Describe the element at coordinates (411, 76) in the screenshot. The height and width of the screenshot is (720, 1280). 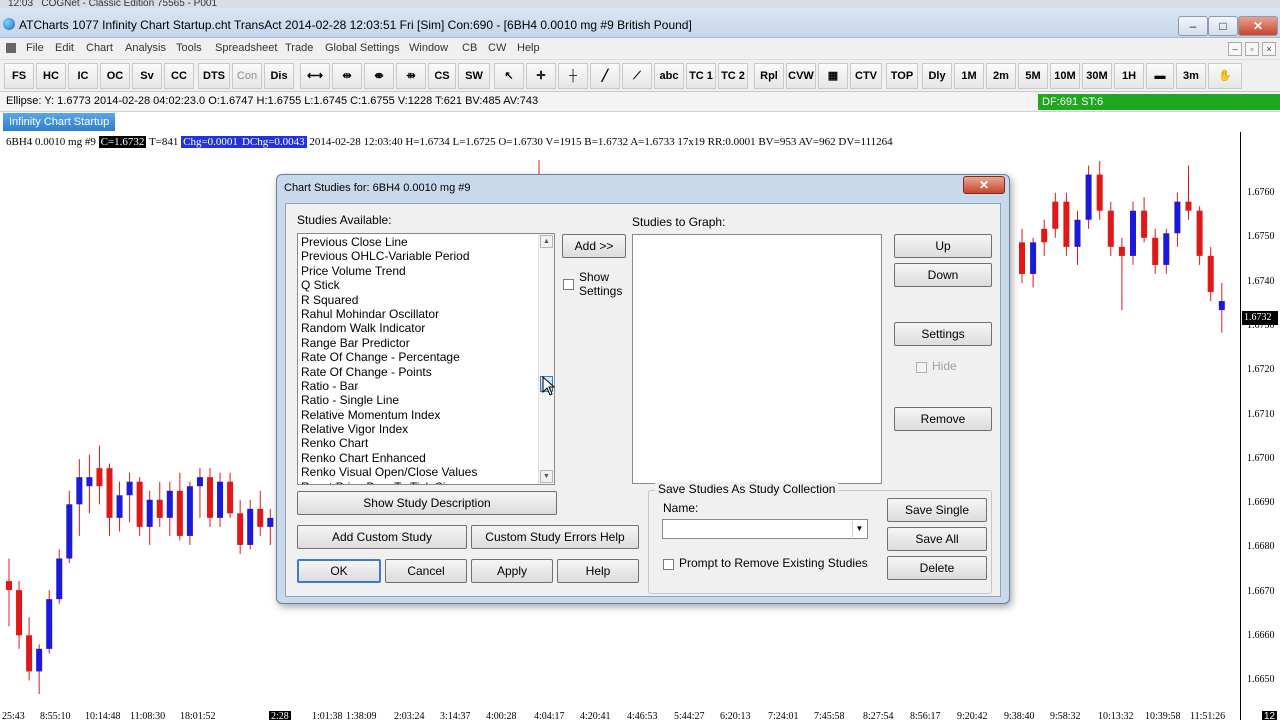
I see `toolbar-button-compress: ⇻` at that location.